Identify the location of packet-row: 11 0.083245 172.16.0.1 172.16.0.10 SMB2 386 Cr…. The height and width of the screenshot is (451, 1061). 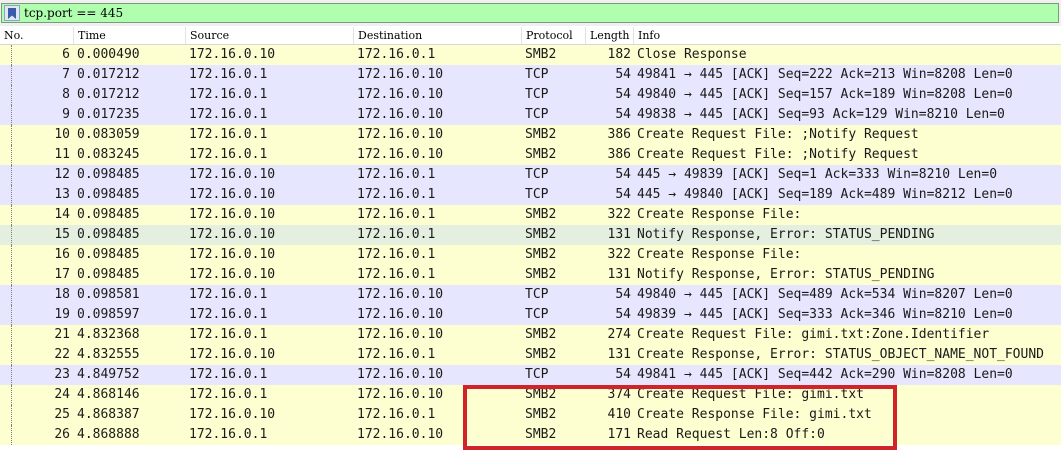
(530, 155).